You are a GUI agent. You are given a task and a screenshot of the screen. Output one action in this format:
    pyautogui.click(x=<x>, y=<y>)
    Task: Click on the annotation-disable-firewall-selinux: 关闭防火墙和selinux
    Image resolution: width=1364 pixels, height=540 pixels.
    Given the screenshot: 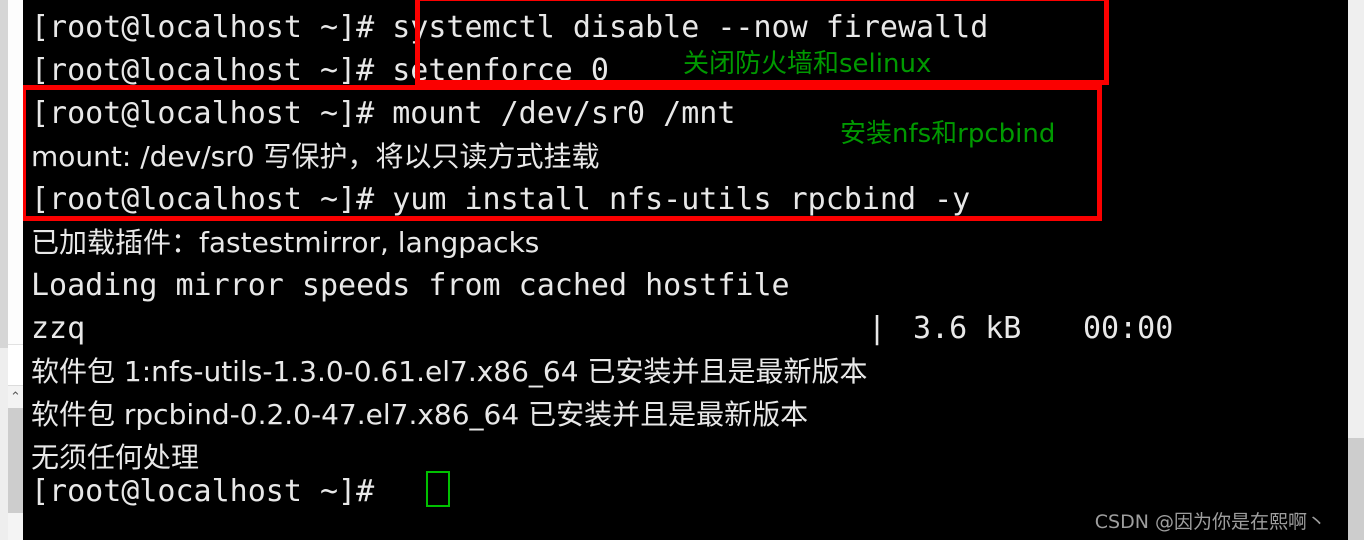 What is the action you would take?
    pyautogui.click(x=807, y=64)
    